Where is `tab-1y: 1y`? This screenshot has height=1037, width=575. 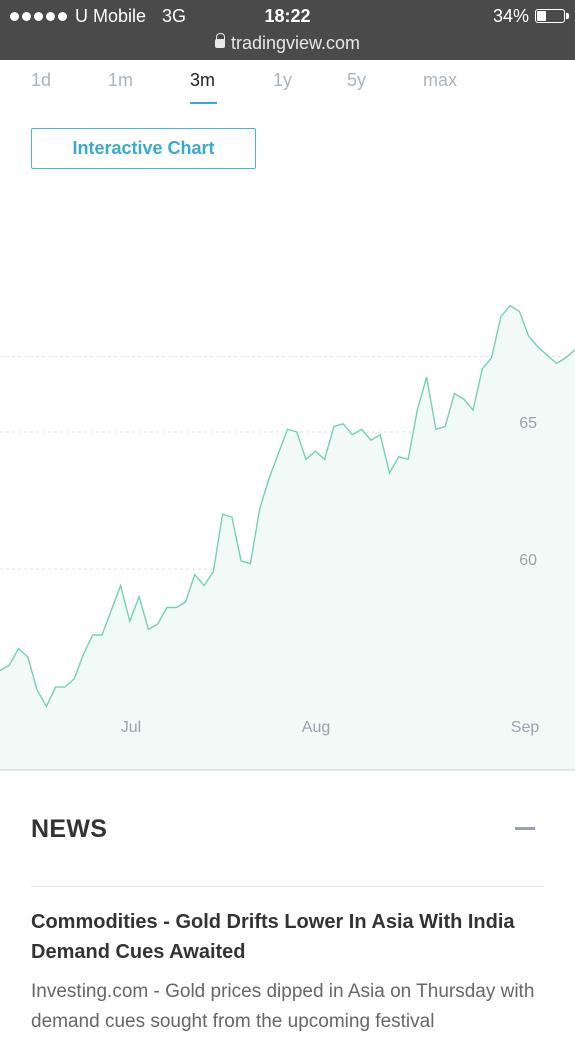 tab-1y: 1y is located at coordinates (282, 86).